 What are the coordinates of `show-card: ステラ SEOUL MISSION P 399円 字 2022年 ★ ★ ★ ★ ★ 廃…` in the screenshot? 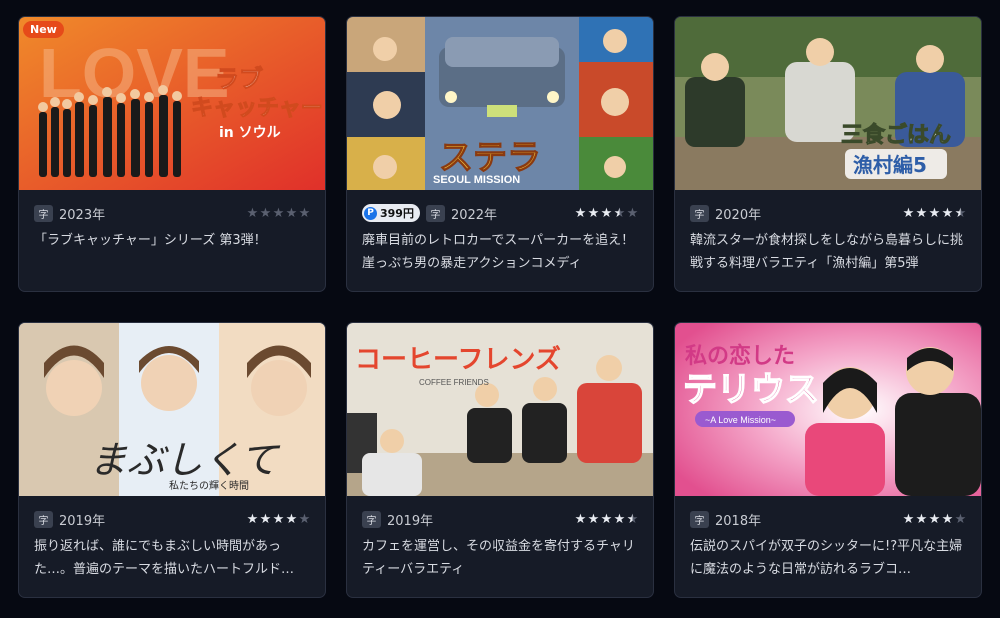 It's located at (500, 154).